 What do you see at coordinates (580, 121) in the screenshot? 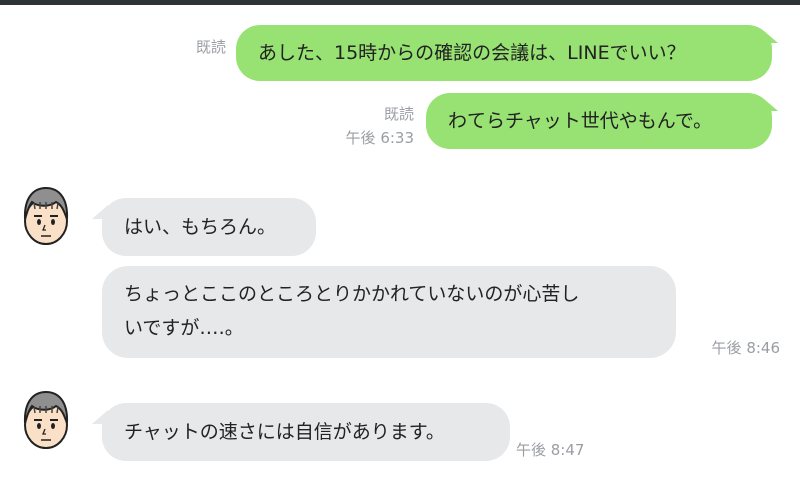
I see `message-text: わてらチャット世代やもんで。` at bounding box center [580, 121].